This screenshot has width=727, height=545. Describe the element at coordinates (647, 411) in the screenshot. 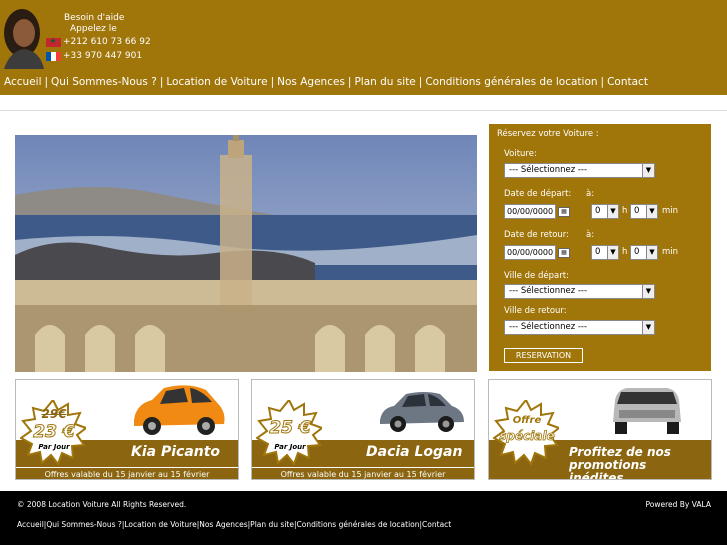

I see `suv-car-image` at that location.